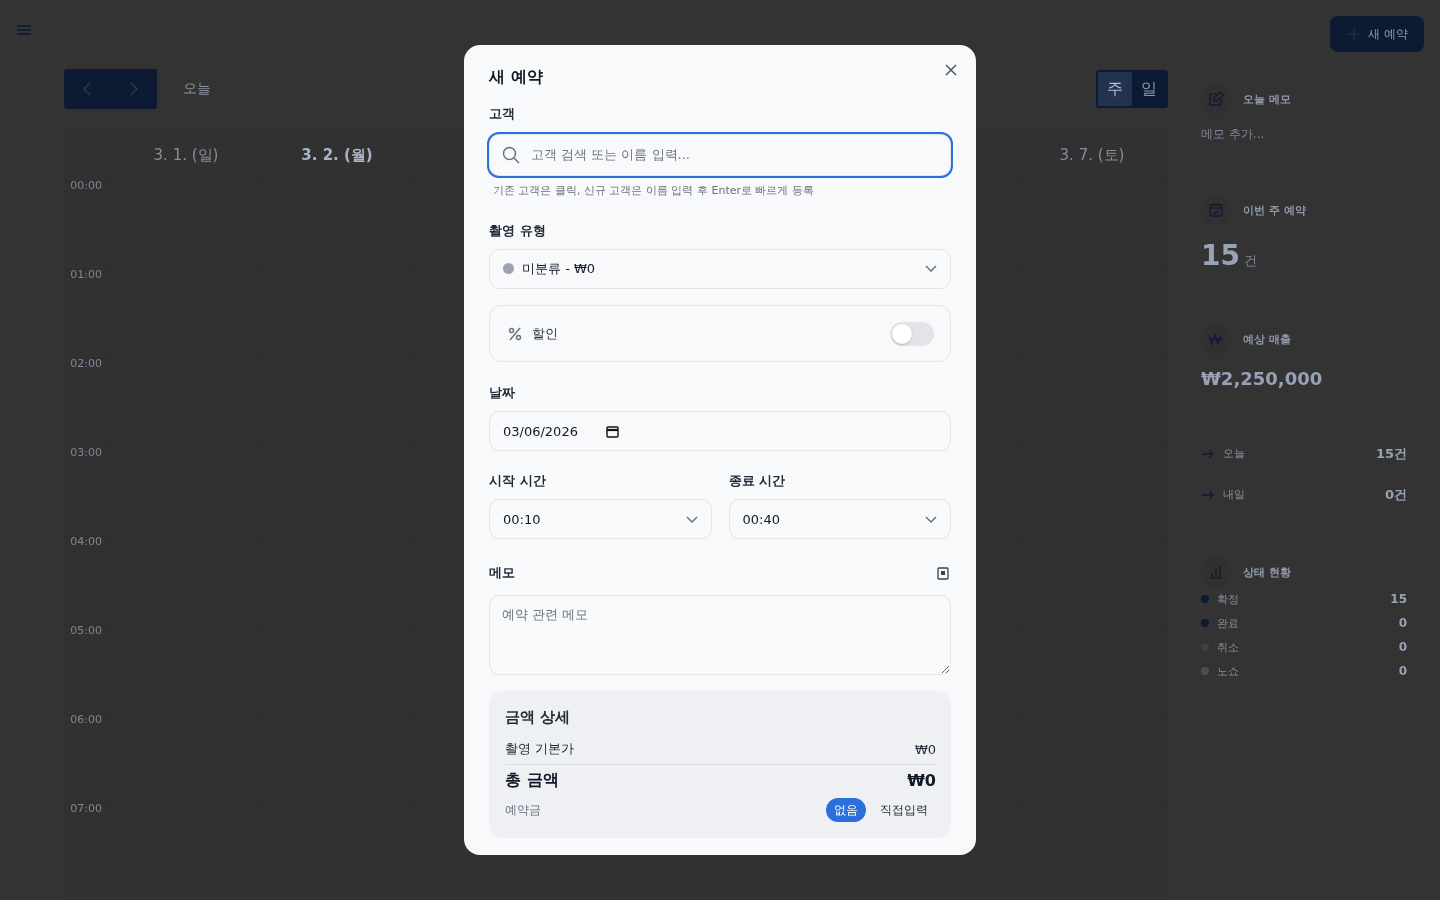 The width and height of the screenshot is (1440, 900). I want to click on template-button, so click(943, 573).